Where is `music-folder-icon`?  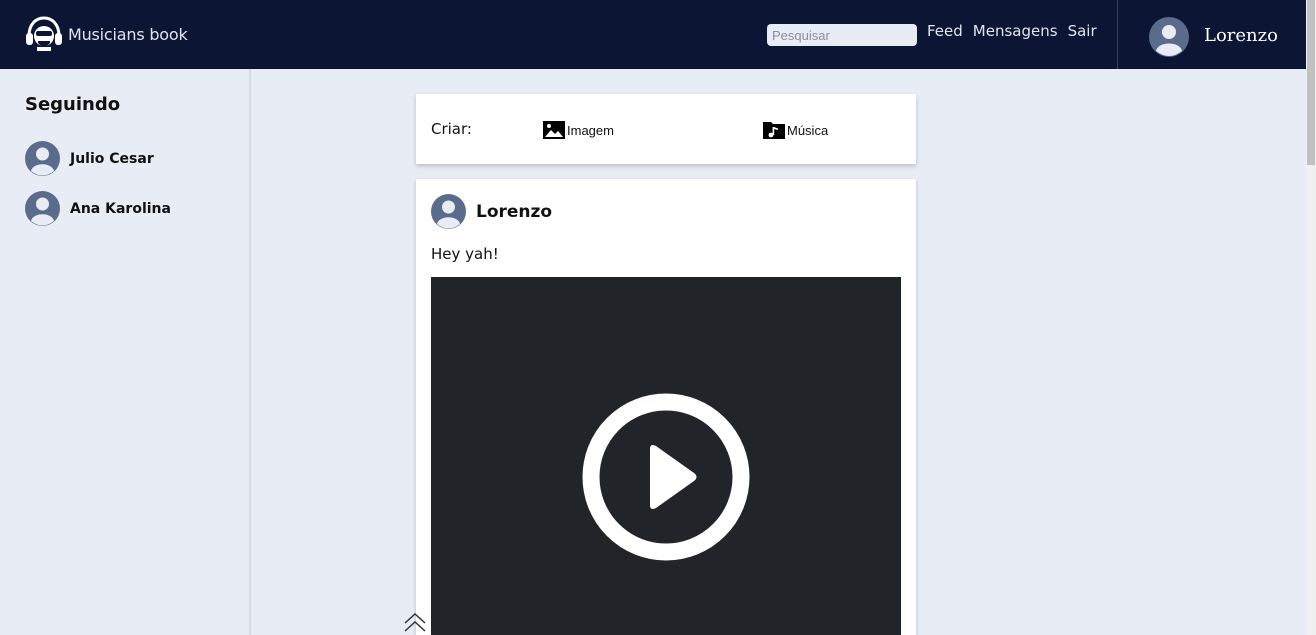 music-folder-icon is located at coordinates (774, 130).